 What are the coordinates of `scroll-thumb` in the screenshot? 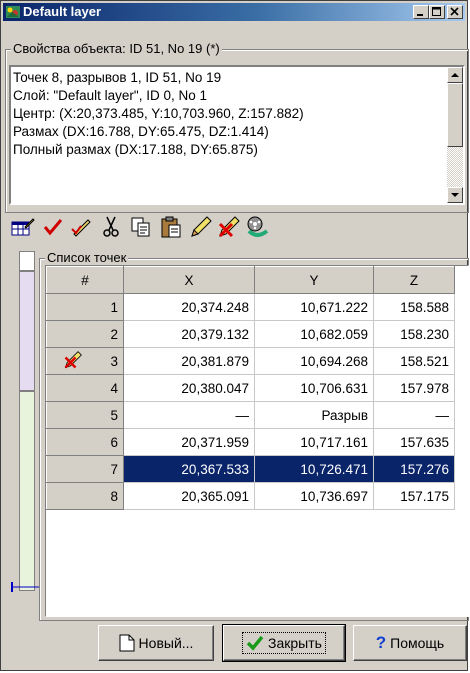 It's located at (455, 115).